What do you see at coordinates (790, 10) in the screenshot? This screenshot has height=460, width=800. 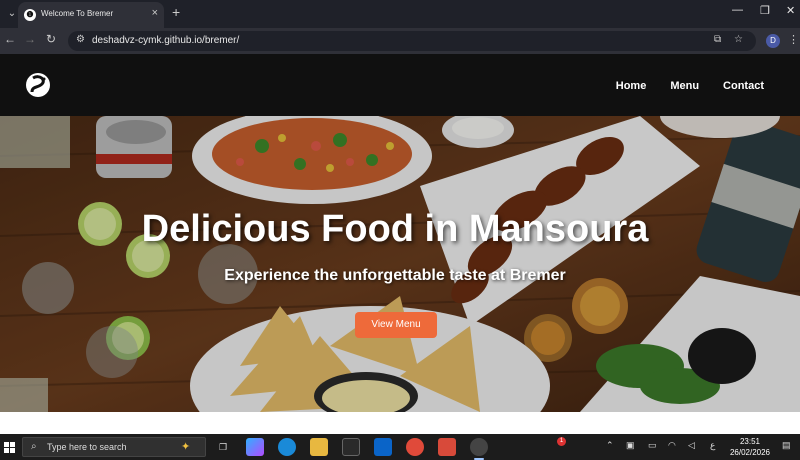 I see `close-window-button: ✕` at bounding box center [790, 10].